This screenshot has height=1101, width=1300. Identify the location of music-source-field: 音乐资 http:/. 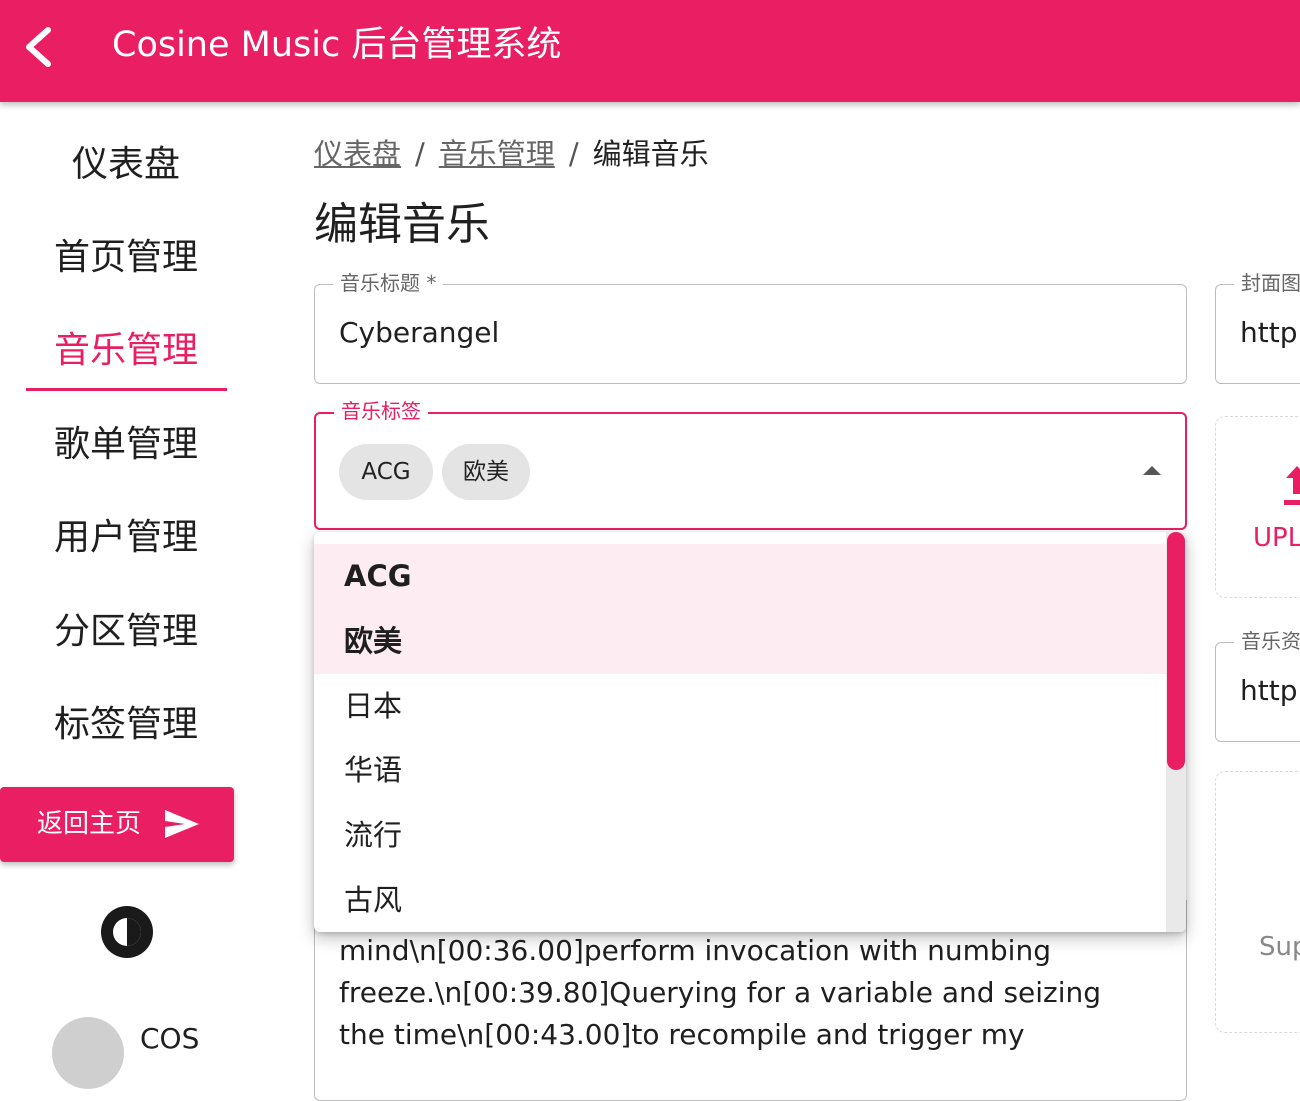
(1257, 685).